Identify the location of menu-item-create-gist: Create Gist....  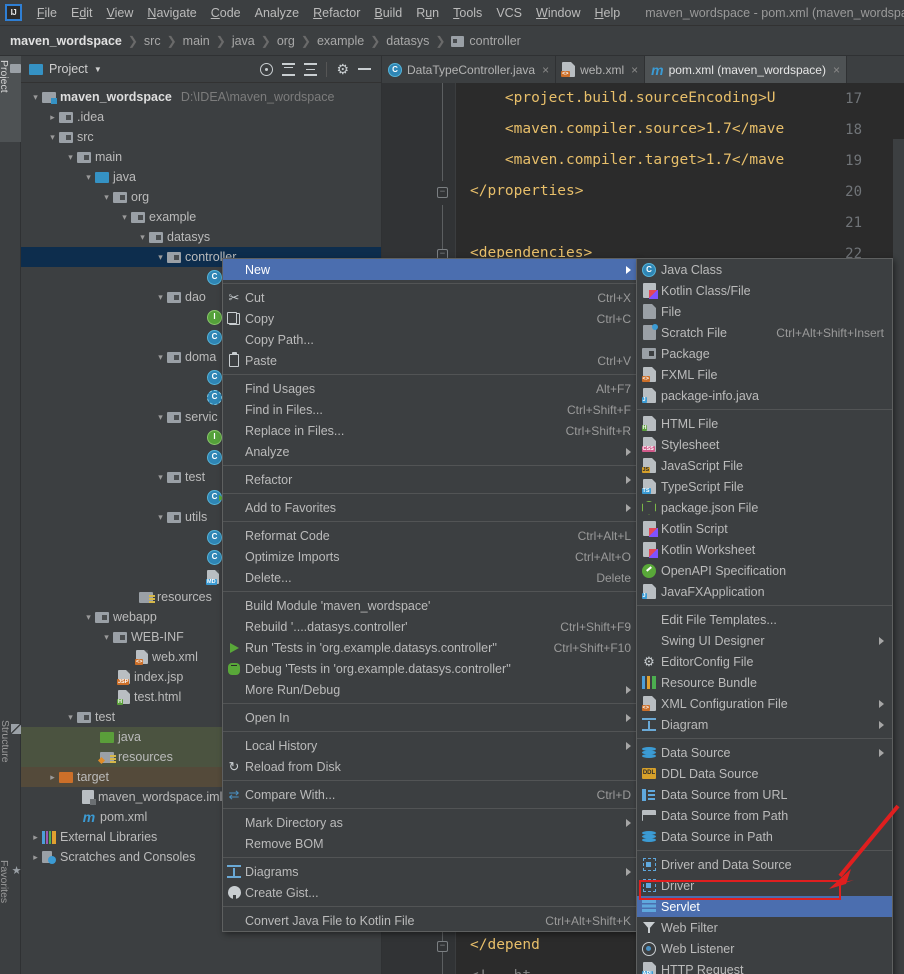
(430, 892).